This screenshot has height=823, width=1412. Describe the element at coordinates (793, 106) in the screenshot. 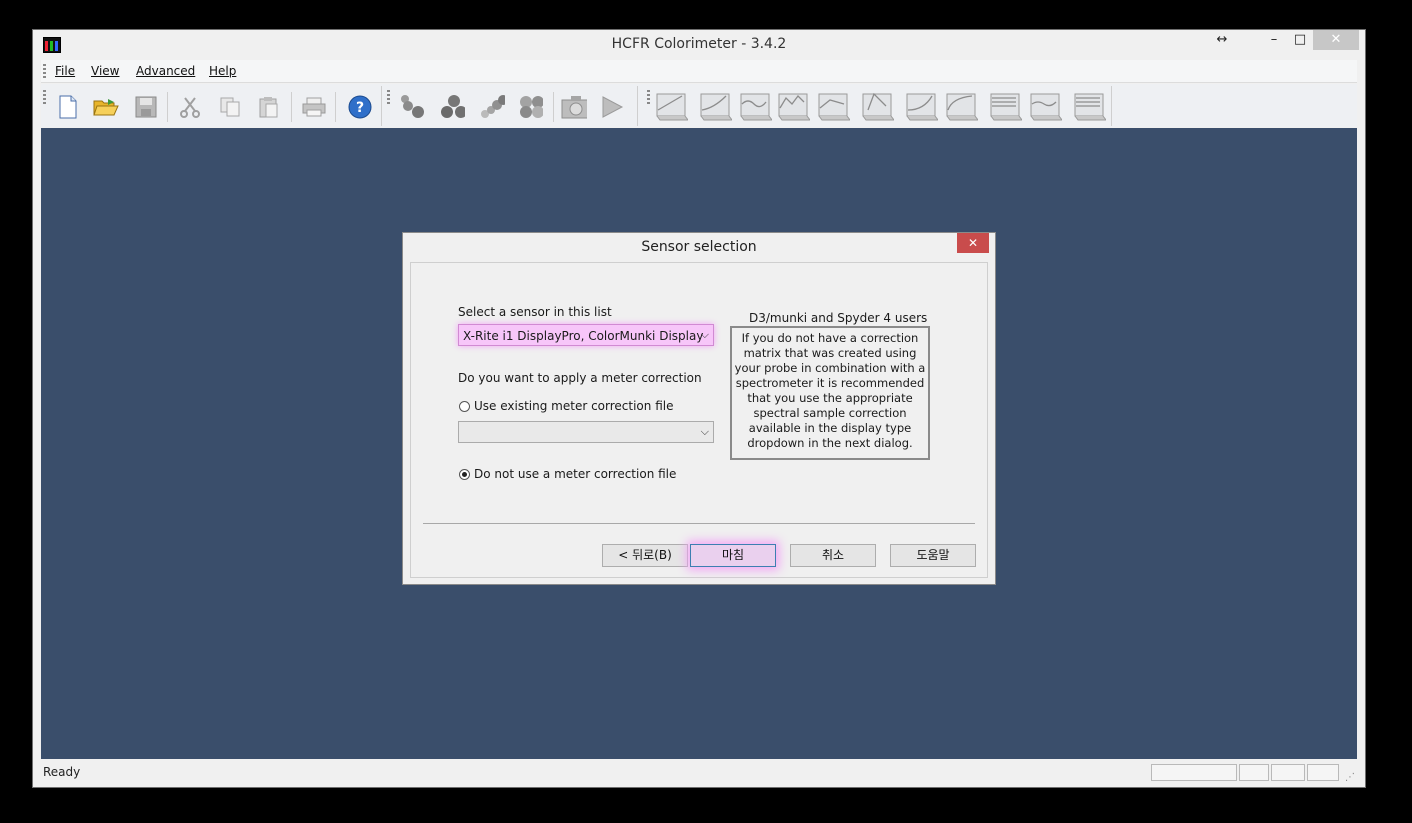

I see `graph-4-icon` at that location.